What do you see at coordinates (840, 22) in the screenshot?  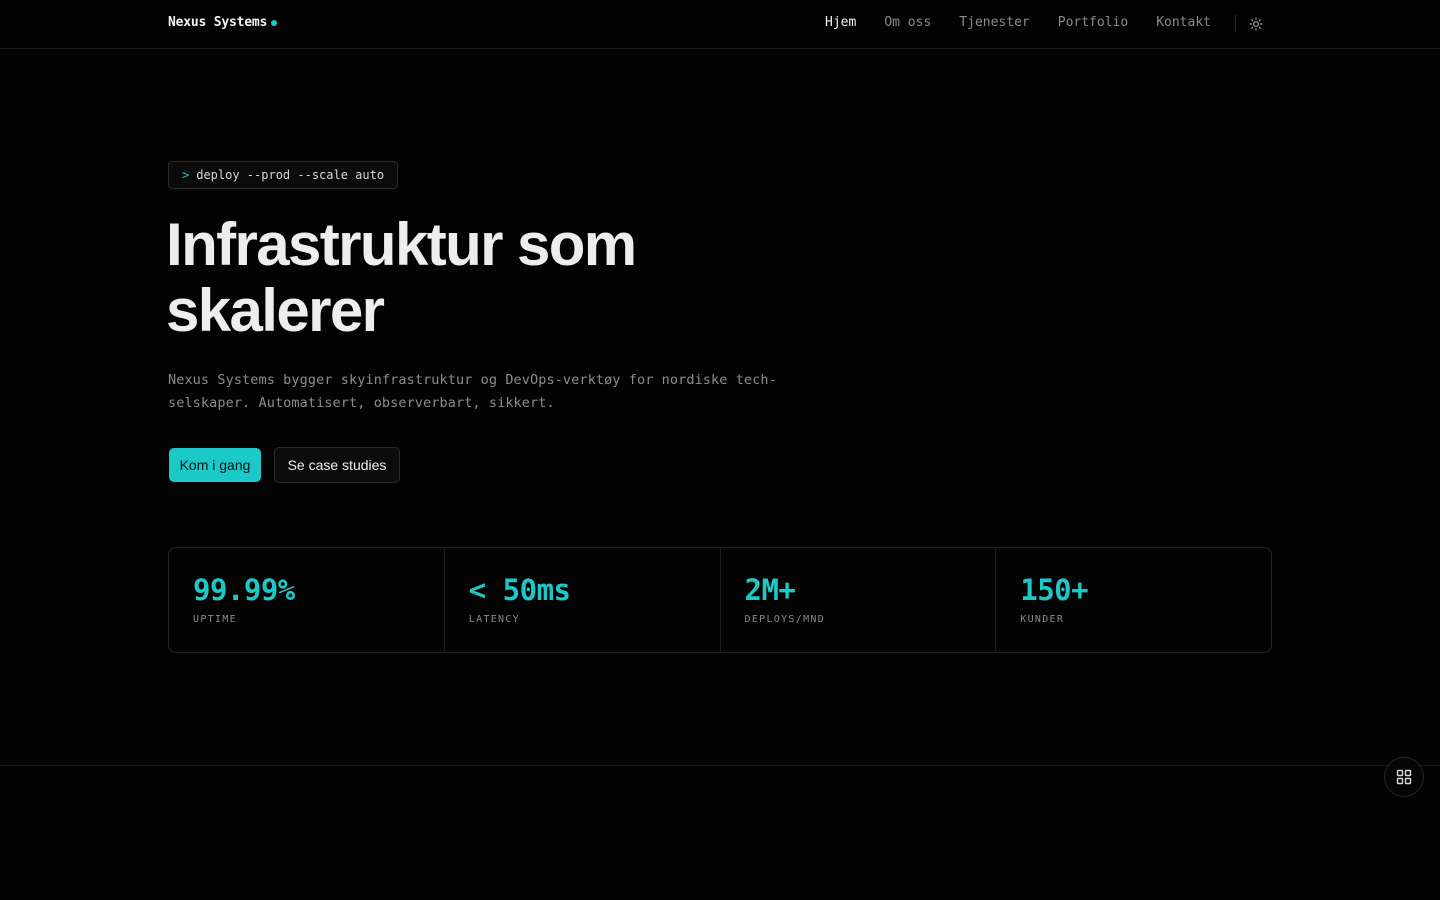 I see `nav-item-hjem: Hjem` at bounding box center [840, 22].